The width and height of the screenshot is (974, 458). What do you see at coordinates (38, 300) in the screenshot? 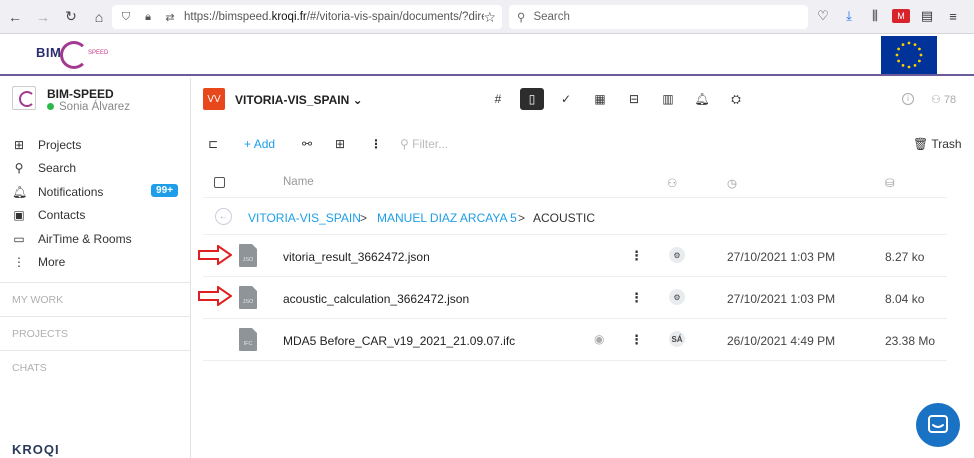
I see `section-label: MY WORK` at bounding box center [38, 300].